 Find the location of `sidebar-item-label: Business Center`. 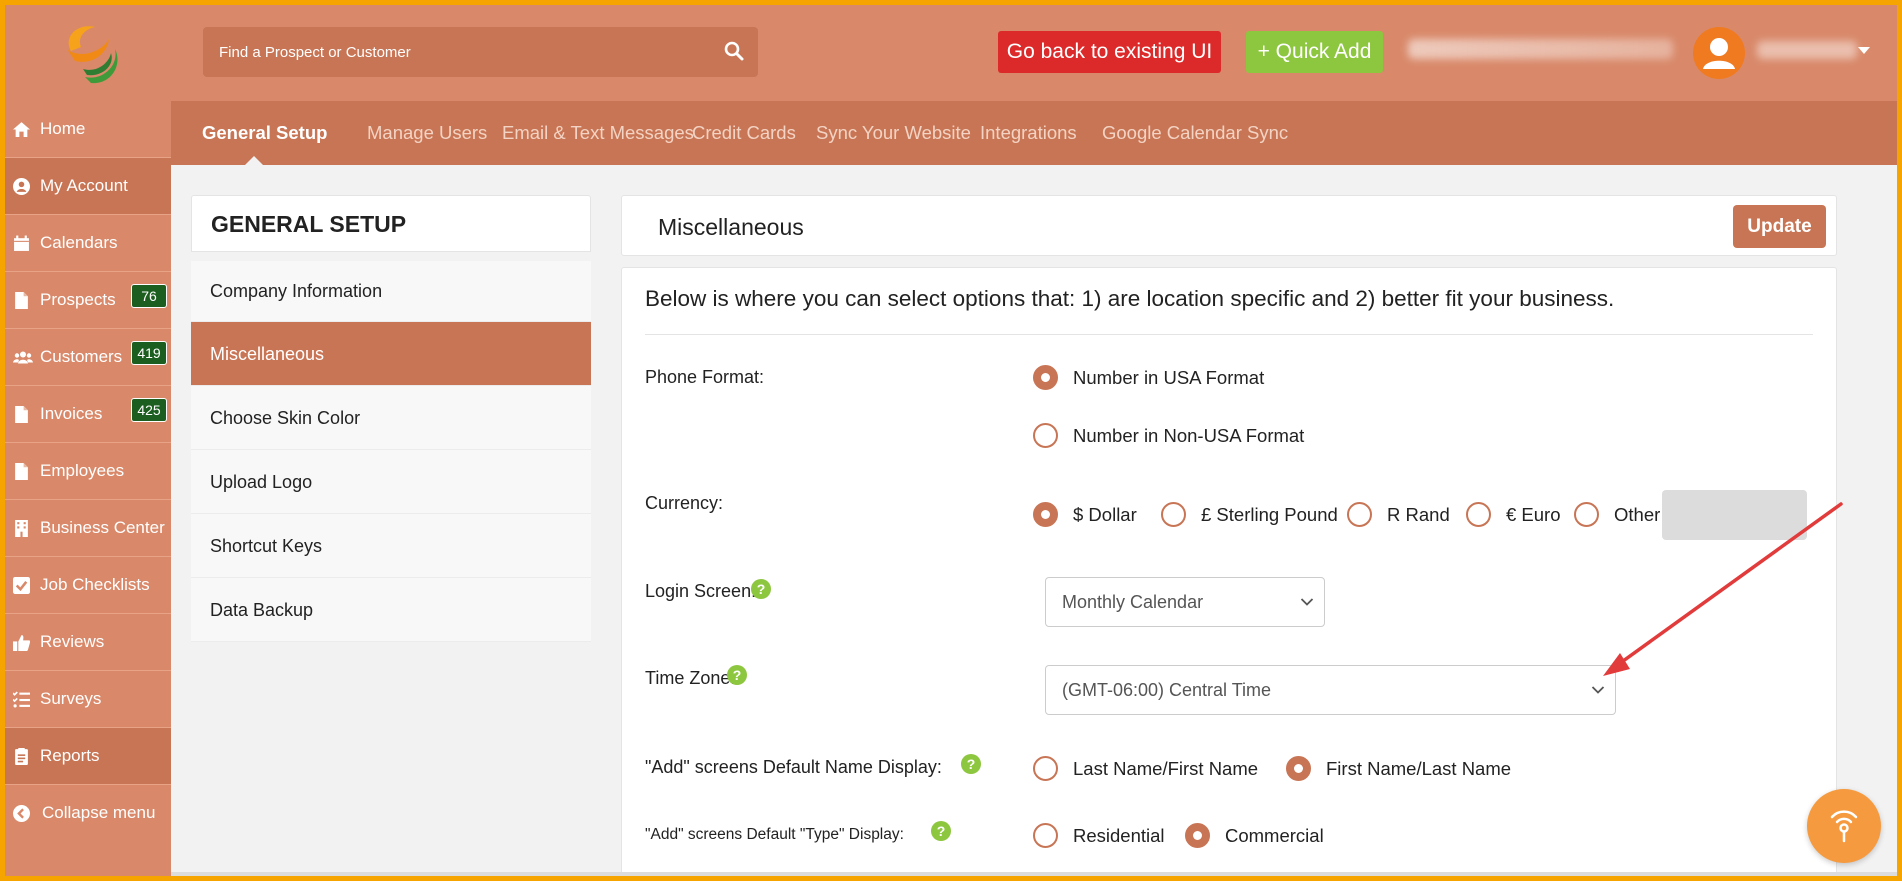

sidebar-item-label: Business Center is located at coordinates (102, 527).